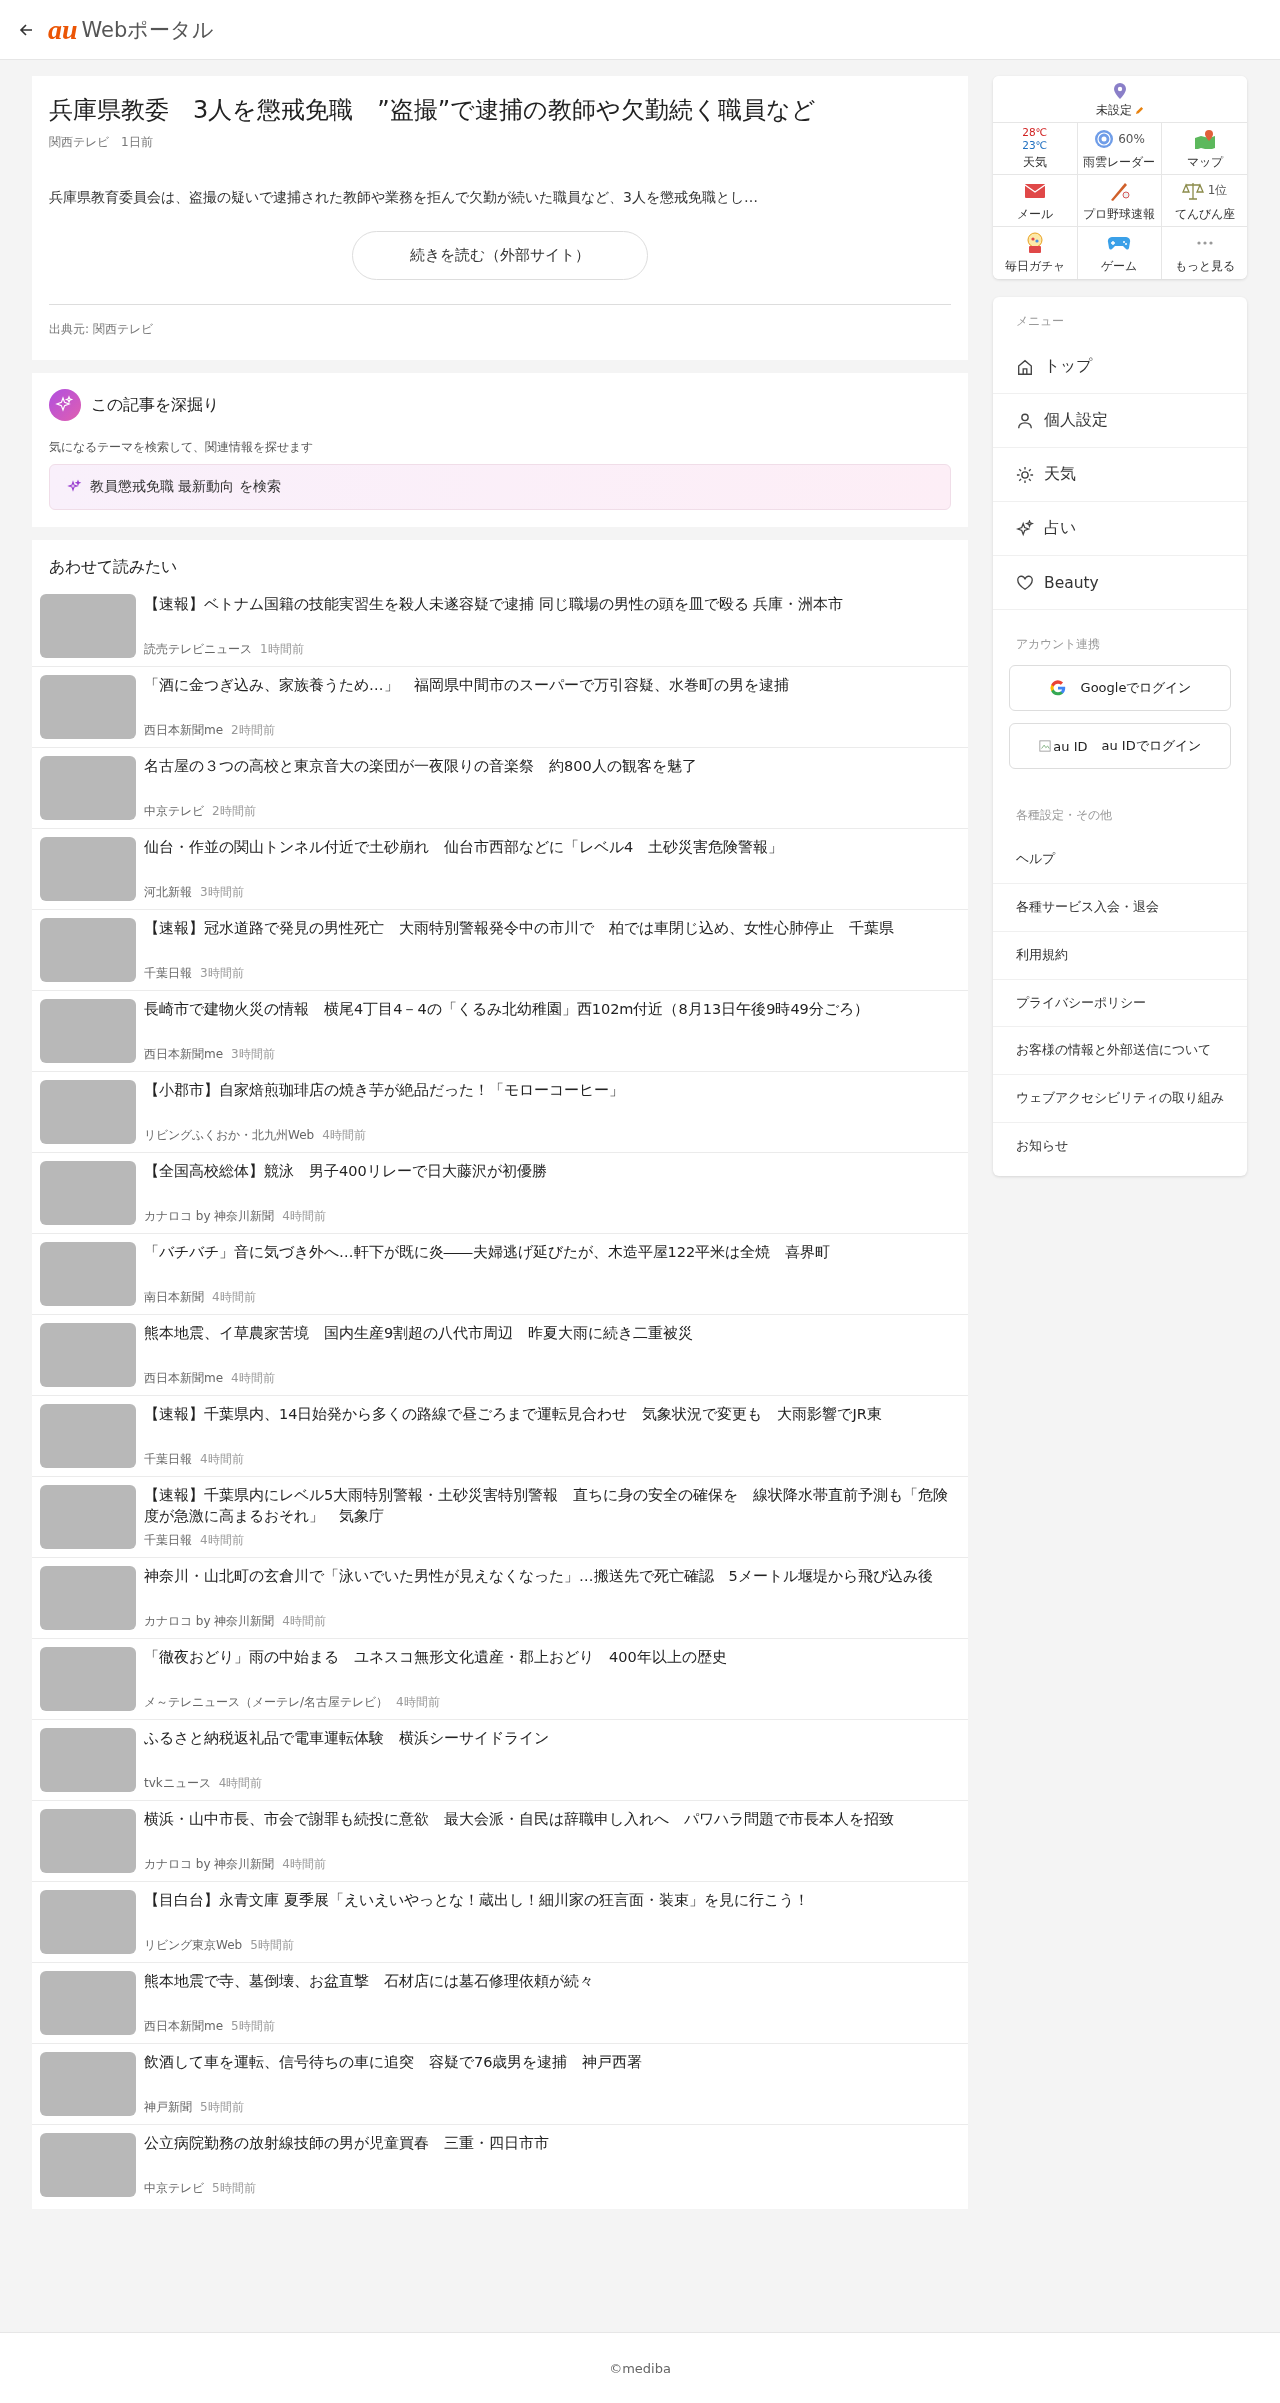  Describe the element at coordinates (500, 950) in the screenshot. I see `news-item: 【速報】冠水道路で発見の男性死亡 大雨特別警報発令中の市川で 柏では車閉じ込め、女性心肺停止 千葉県 千葉日報 3時間前` at that location.